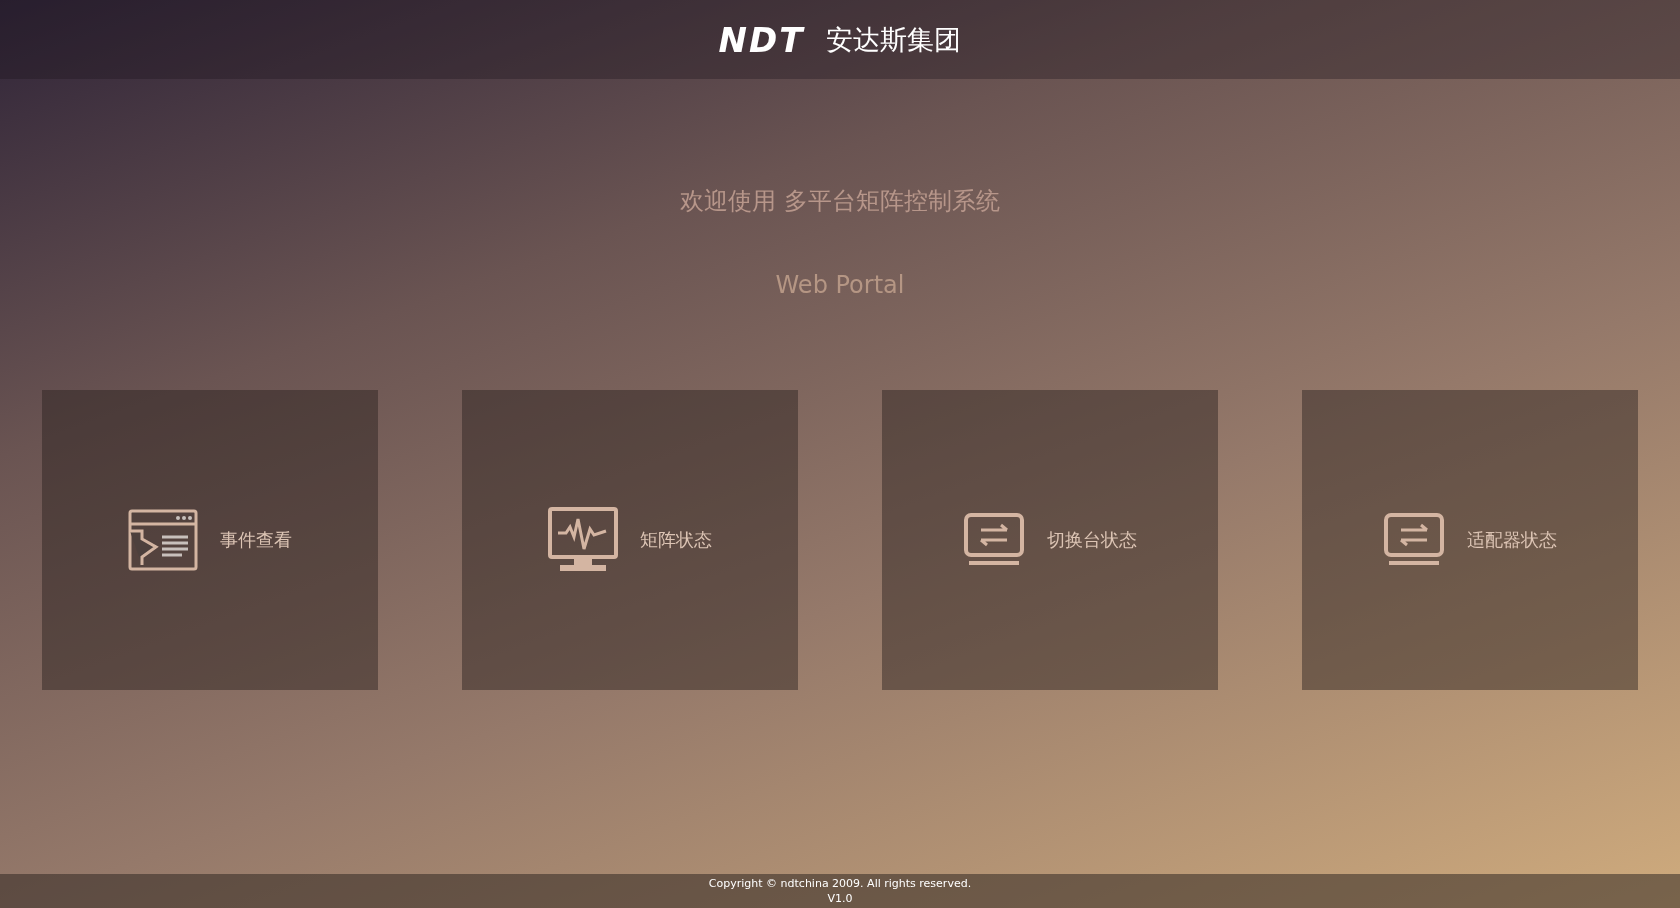 The height and width of the screenshot is (908, 1680). Describe the element at coordinates (761, 39) in the screenshot. I see `company-logo: NDT` at that location.